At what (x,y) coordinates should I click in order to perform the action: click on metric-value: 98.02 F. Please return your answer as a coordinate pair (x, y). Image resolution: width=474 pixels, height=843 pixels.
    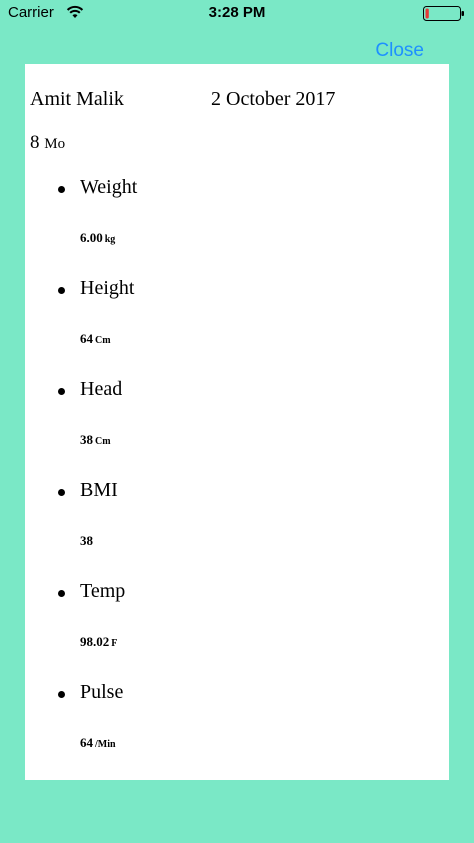
    Looking at the image, I should click on (98, 642).